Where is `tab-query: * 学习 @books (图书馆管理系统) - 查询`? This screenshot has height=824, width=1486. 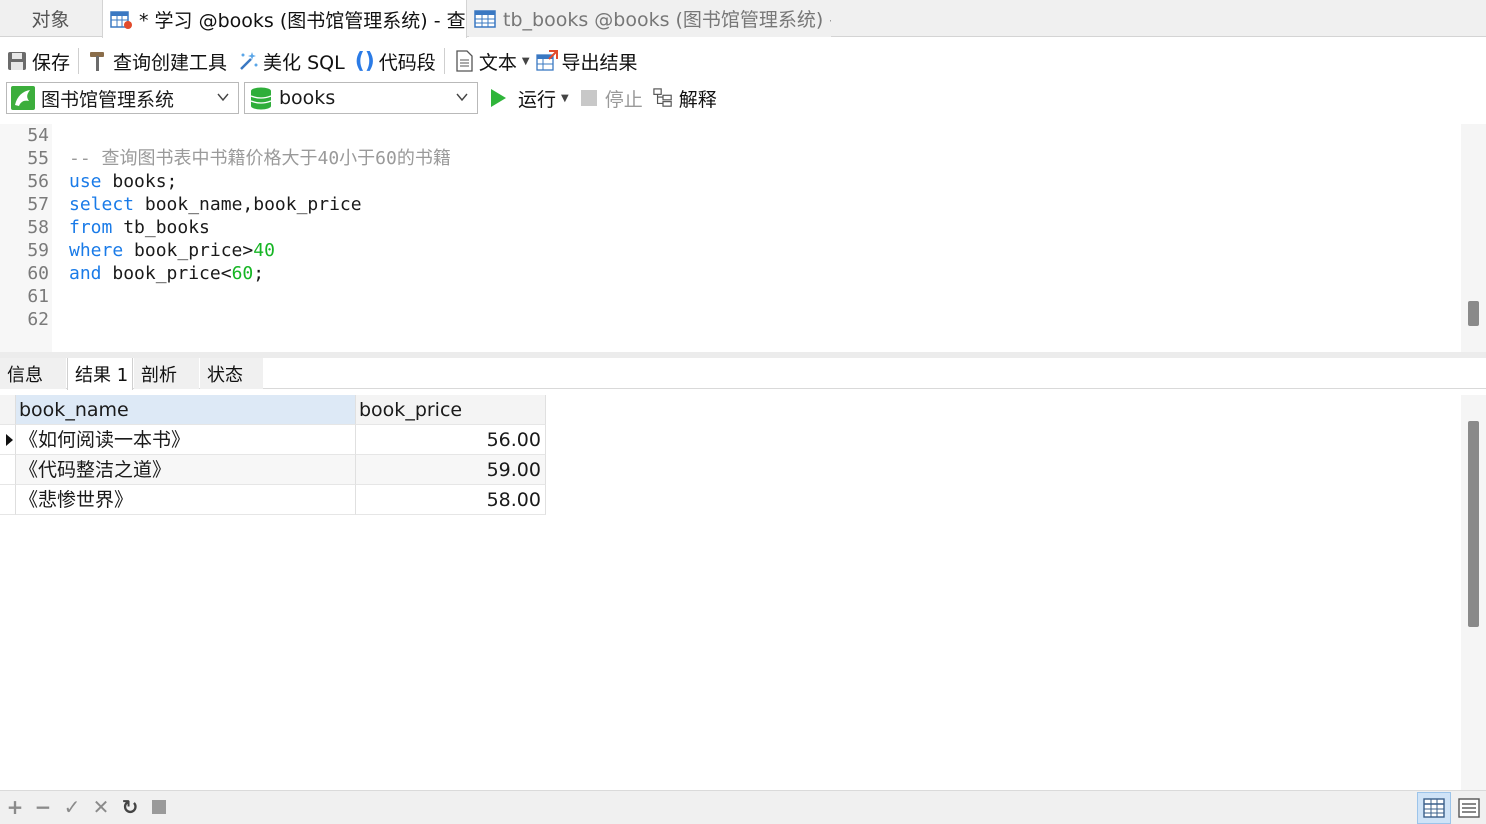 tab-query: * 学习 @books (图书馆管理系统) - 查询 is located at coordinates (284, 19).